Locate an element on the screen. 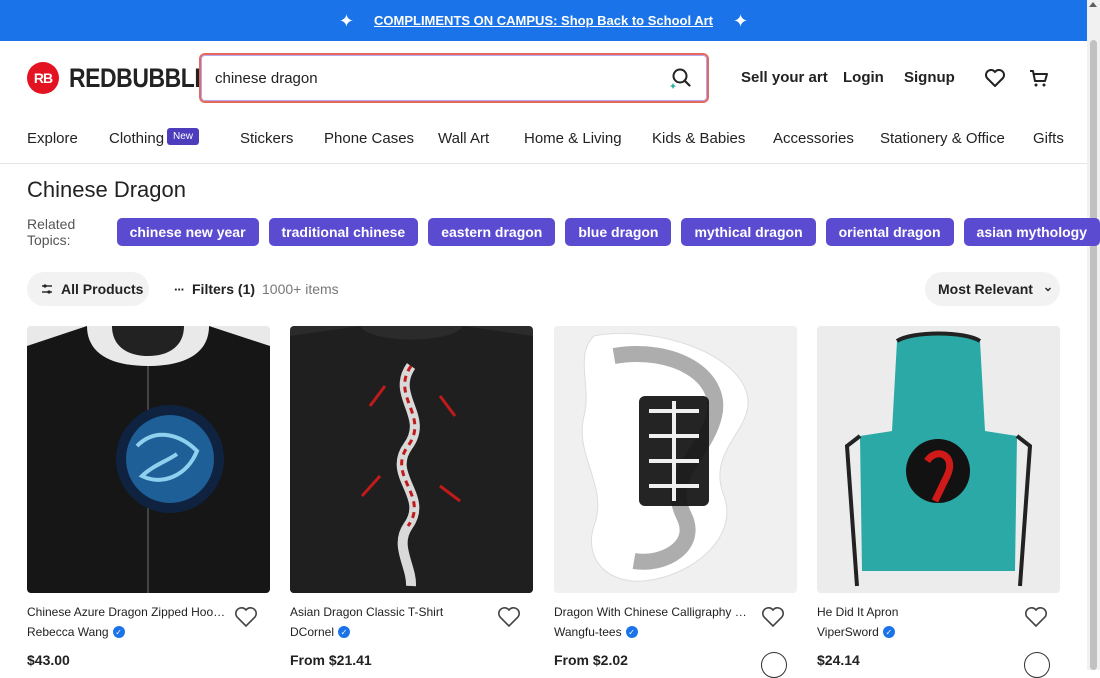 The image size is (1100, 678). page-title: Chinese Dragon is located at coordinates (106, 189).